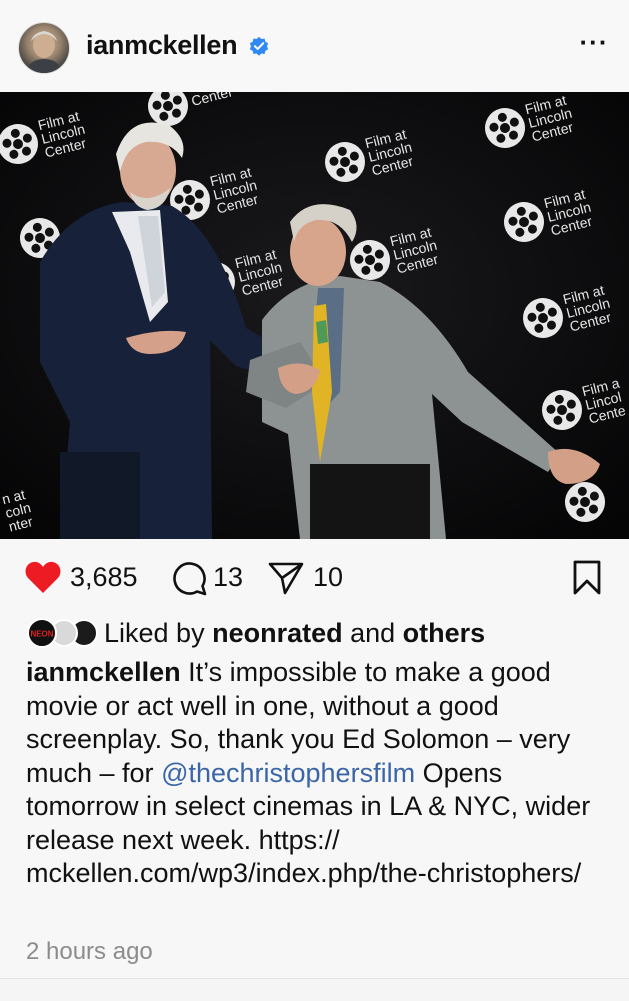 The height and width of the screenshot is (1001, 629). I want to click on comments-count: 13, so click(228, 577).